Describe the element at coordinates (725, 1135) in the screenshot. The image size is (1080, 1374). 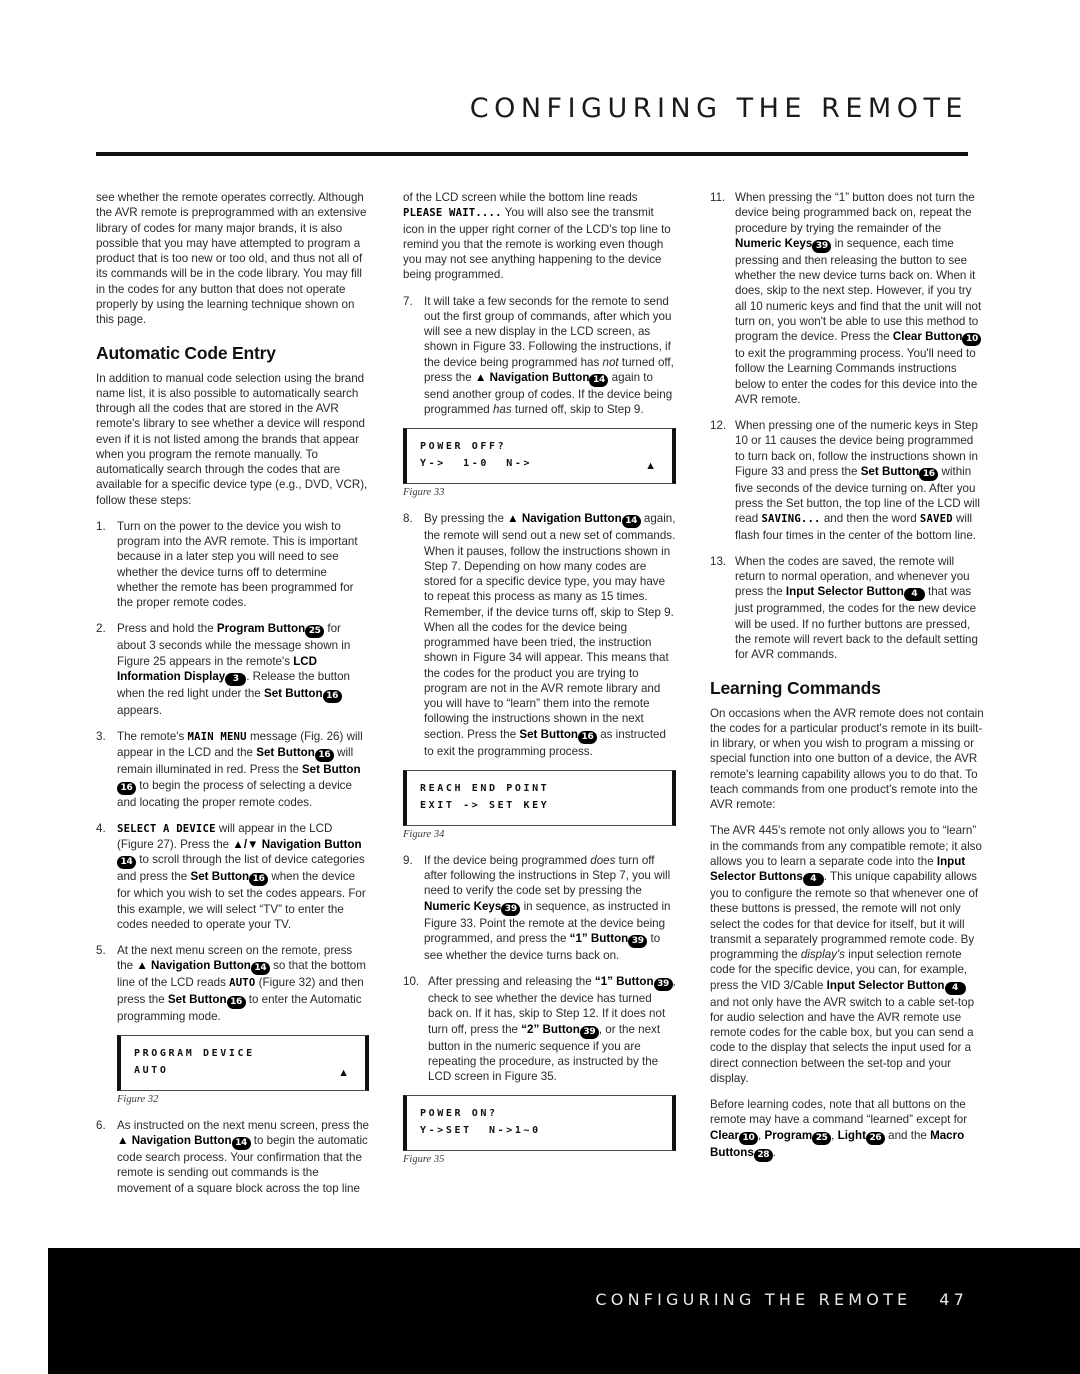
I see `clear-label: Clear` at that location.